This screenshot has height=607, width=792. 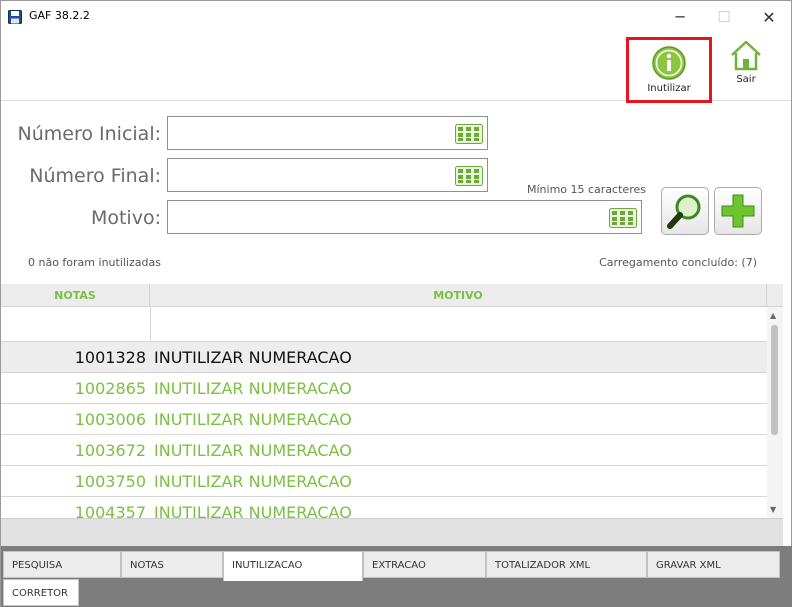 What do you see at coordinates (774, 380) in the screenshot?
I see `scrollbar-thumb` at bounding box center [774, 380].